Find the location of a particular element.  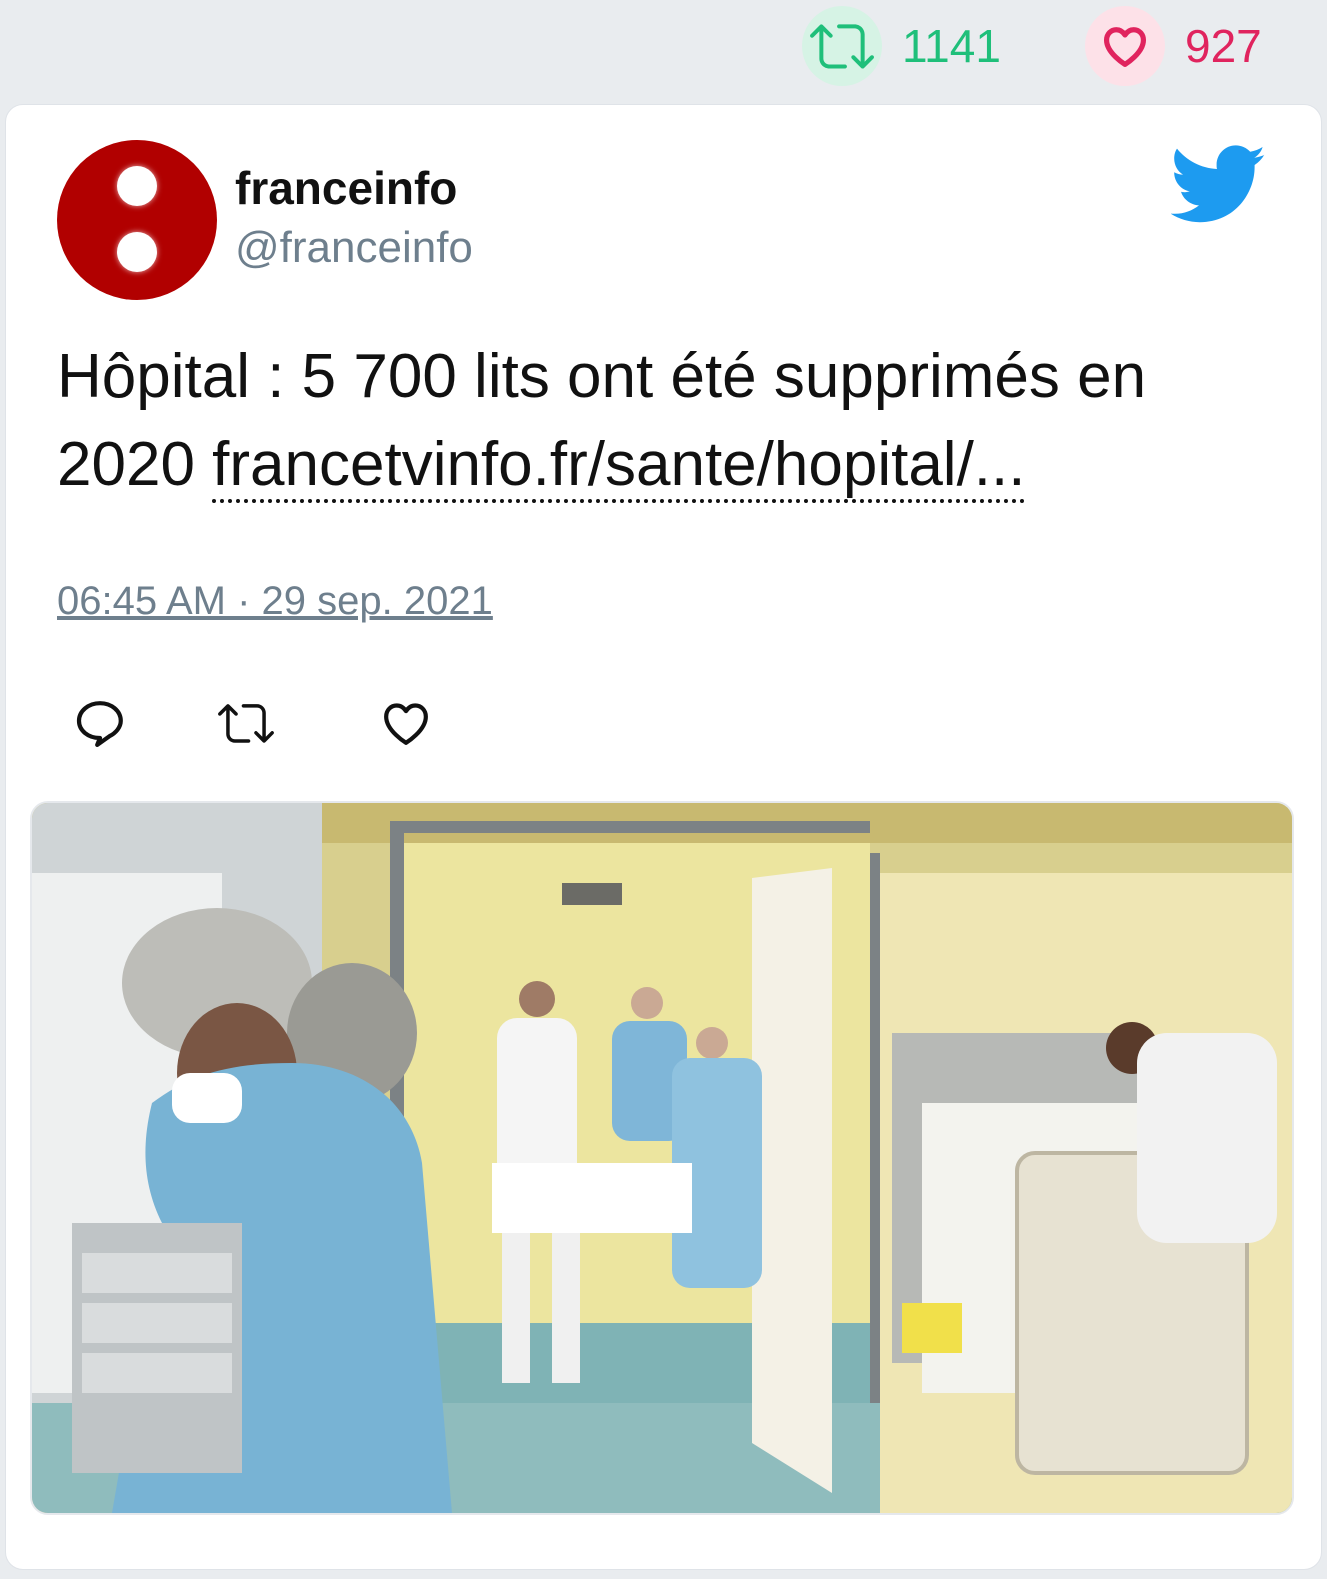

like-count: 927 is located at coordinates (1223, 46).